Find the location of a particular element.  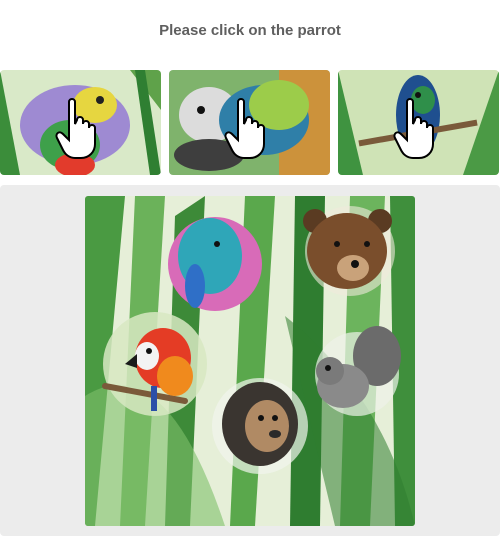

lion-icon is located at coordinates (260, 426).